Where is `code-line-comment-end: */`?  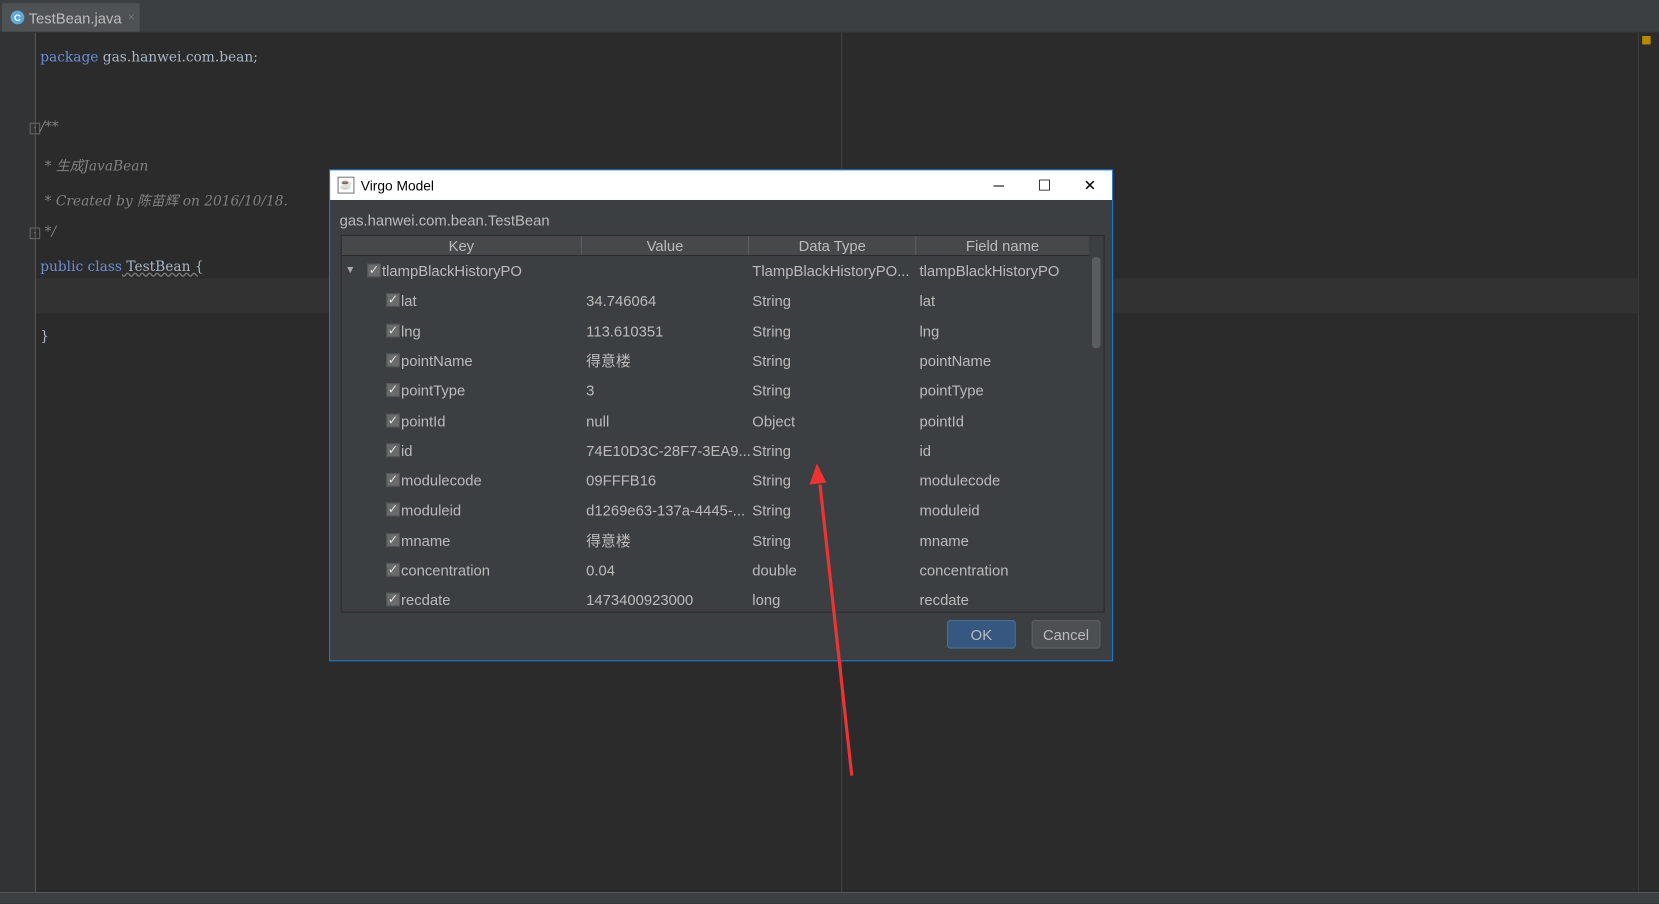
code-line-comment-end: */ is located at coordinates (48, 232).